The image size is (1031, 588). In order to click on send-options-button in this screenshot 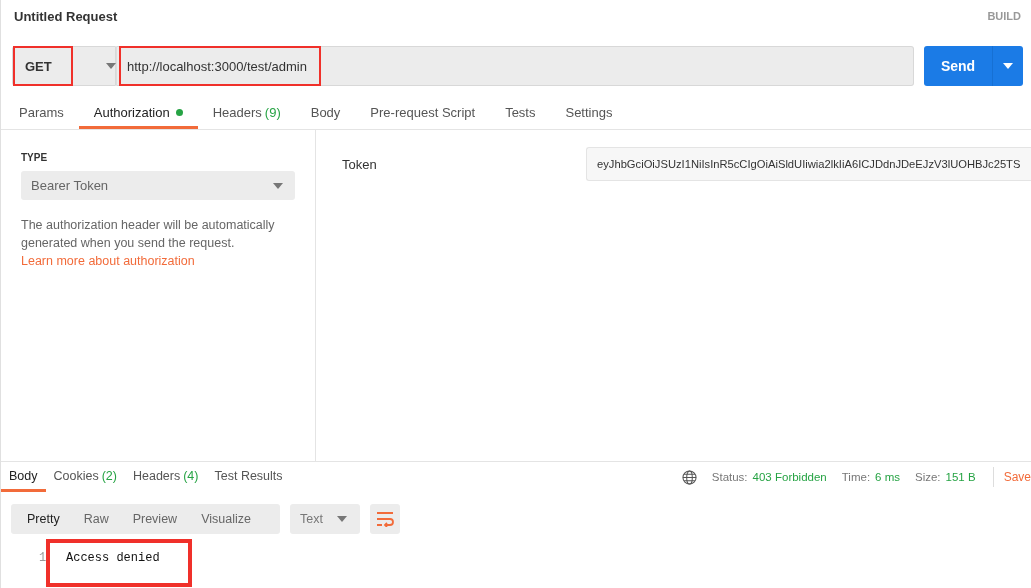, I will do `click(1007, 66)`.